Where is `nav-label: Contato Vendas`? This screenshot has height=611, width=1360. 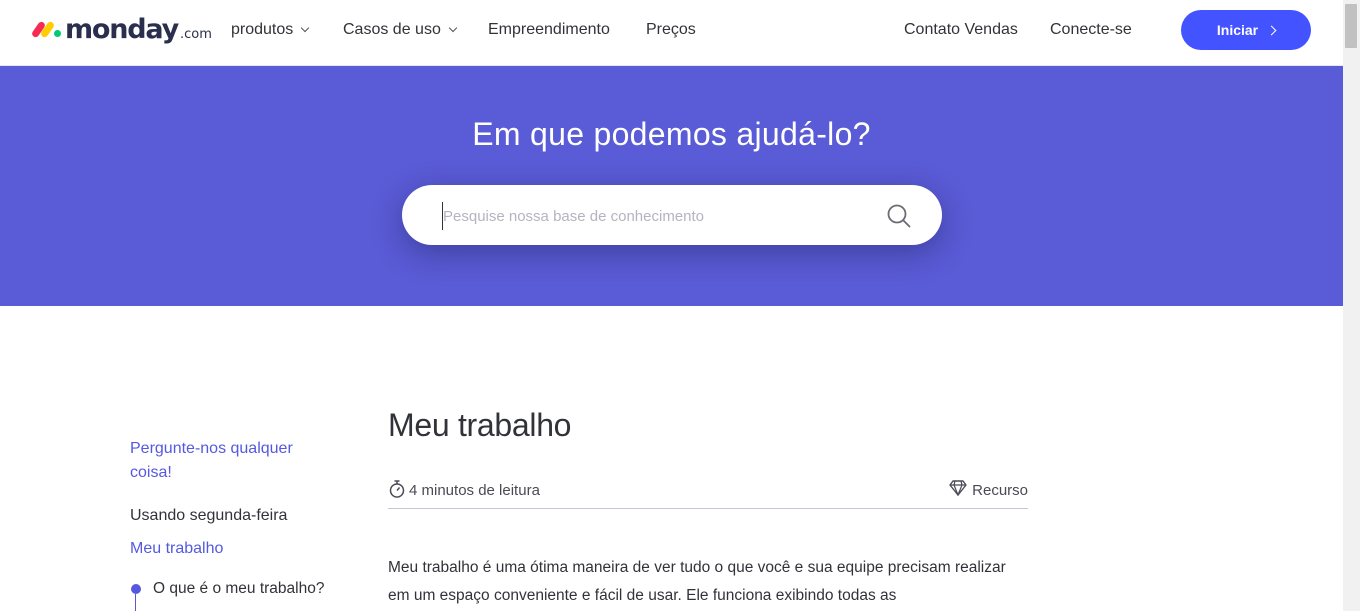 nav-label: Contato Vendas is located at coordinates (961, 29).